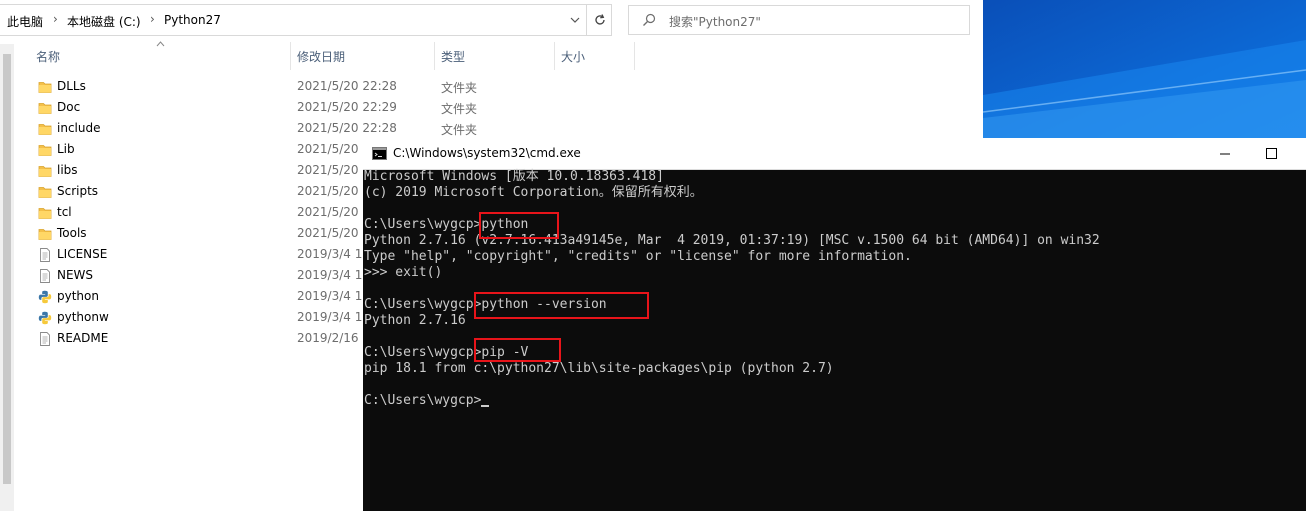 Image resolution: width=1306 pixels, height=511 pixels. What do you see at coordinates (403, 272) in the screenshot?
I see `terminal-line: >>> exit()` at bounding box center [403, 272].